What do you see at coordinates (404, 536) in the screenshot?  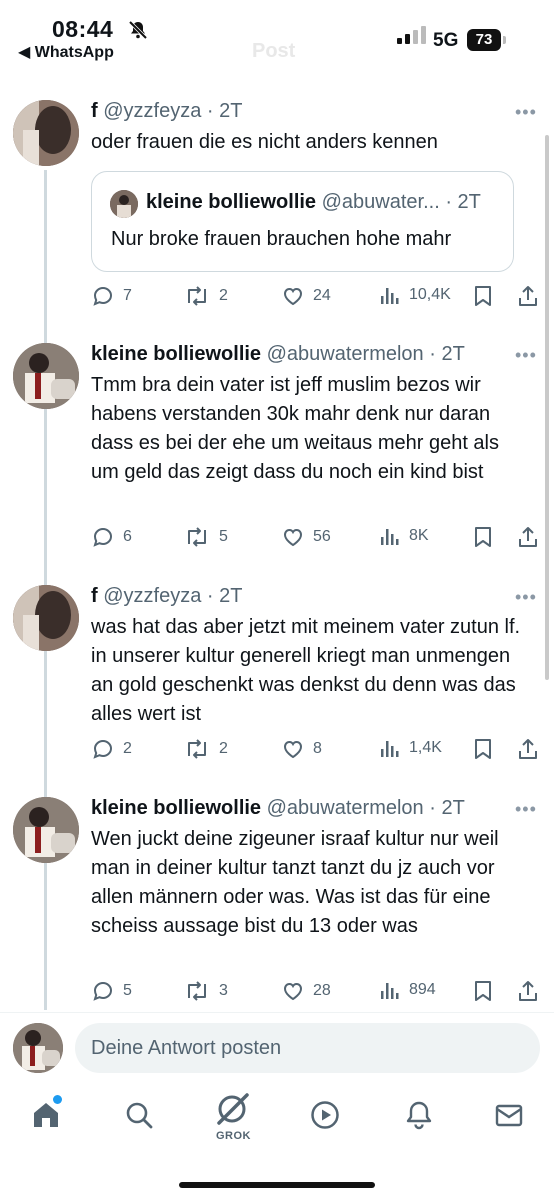 I see `views-button: 8K` at bounding box center [404, 536].